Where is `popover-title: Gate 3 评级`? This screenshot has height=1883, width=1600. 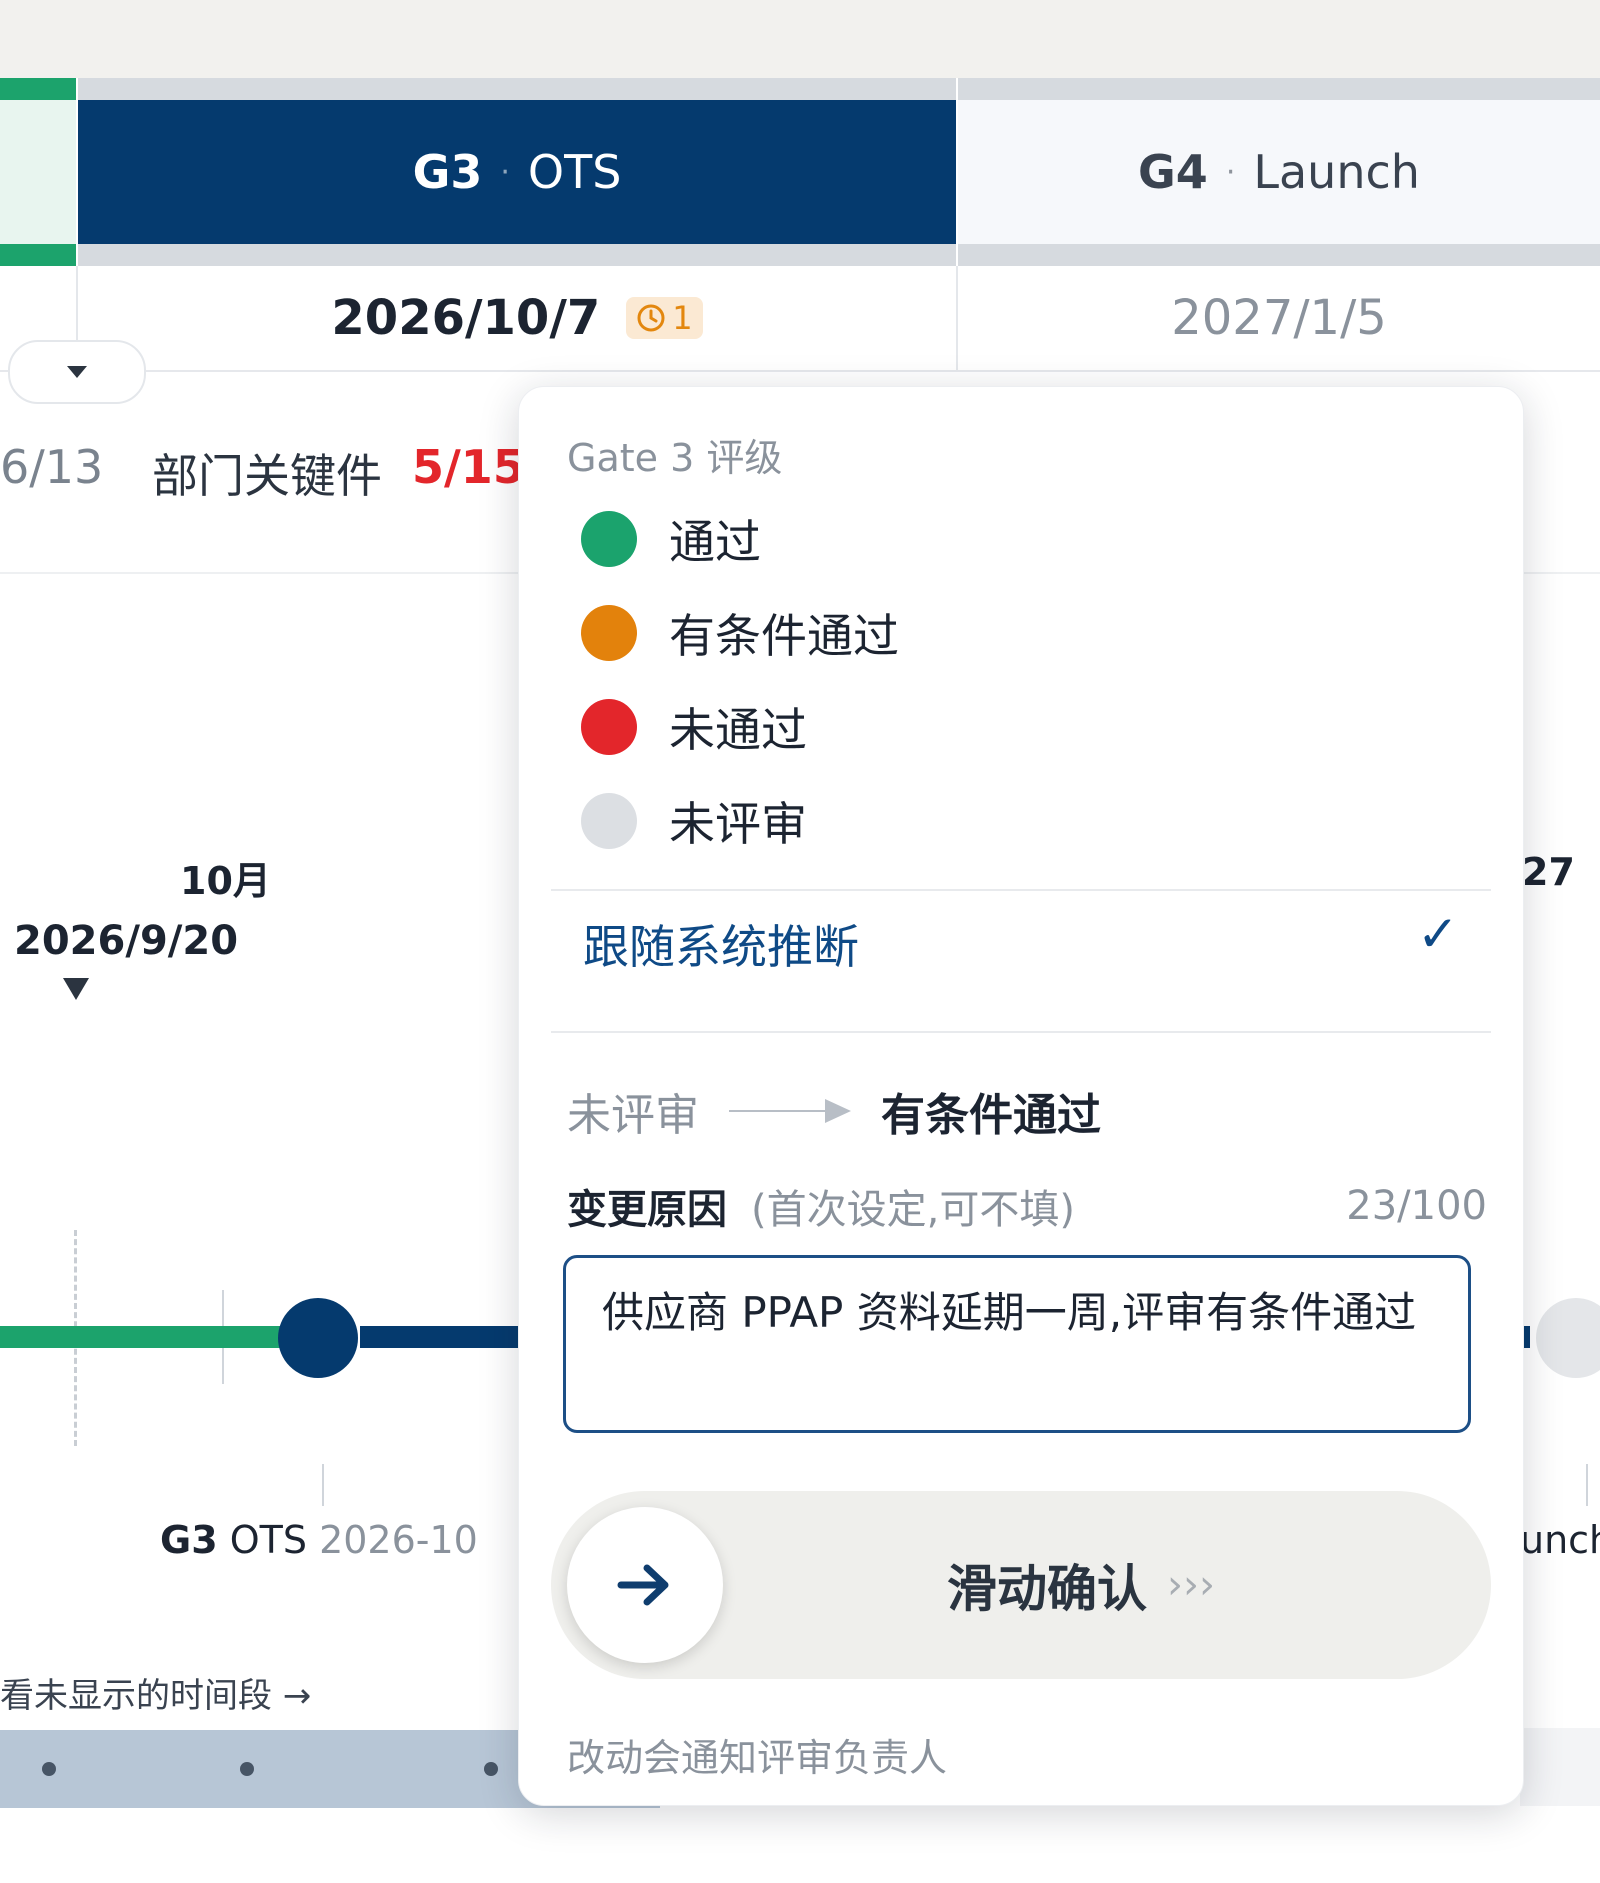 popover-title: Gate 3 评级 is located at coordinates (675, 458).